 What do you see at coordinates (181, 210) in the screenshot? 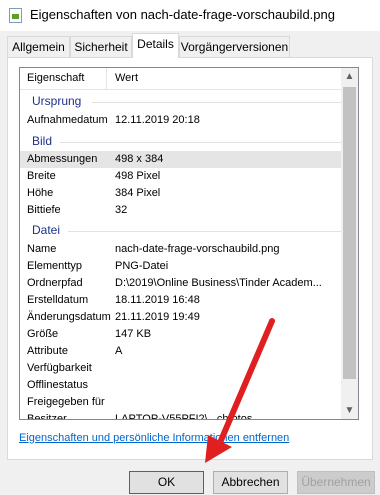
I see `list-item: Bittiefe 32` at bounding box center [181, 210].